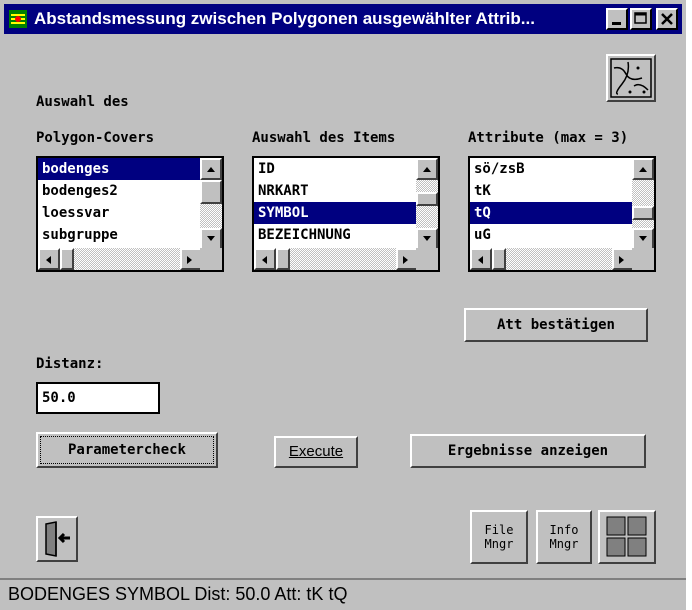  I want to click on map-icon, so click(631, 78).